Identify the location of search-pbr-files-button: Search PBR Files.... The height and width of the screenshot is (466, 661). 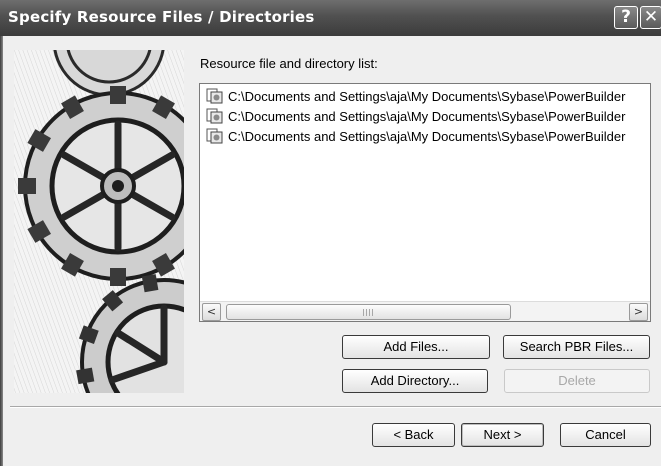
(576, 347).